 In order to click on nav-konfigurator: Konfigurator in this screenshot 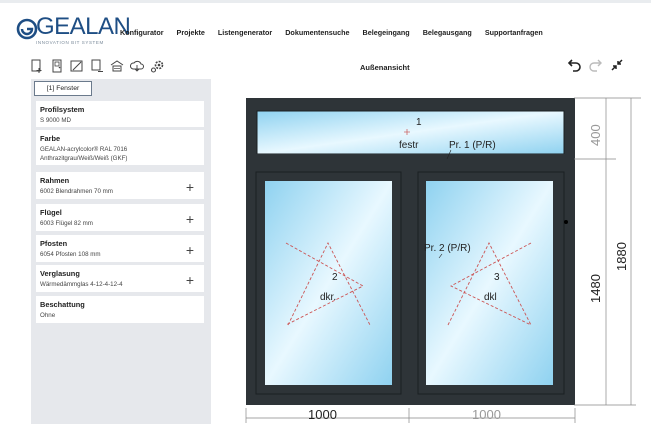, I will do `click(142, 34)`.